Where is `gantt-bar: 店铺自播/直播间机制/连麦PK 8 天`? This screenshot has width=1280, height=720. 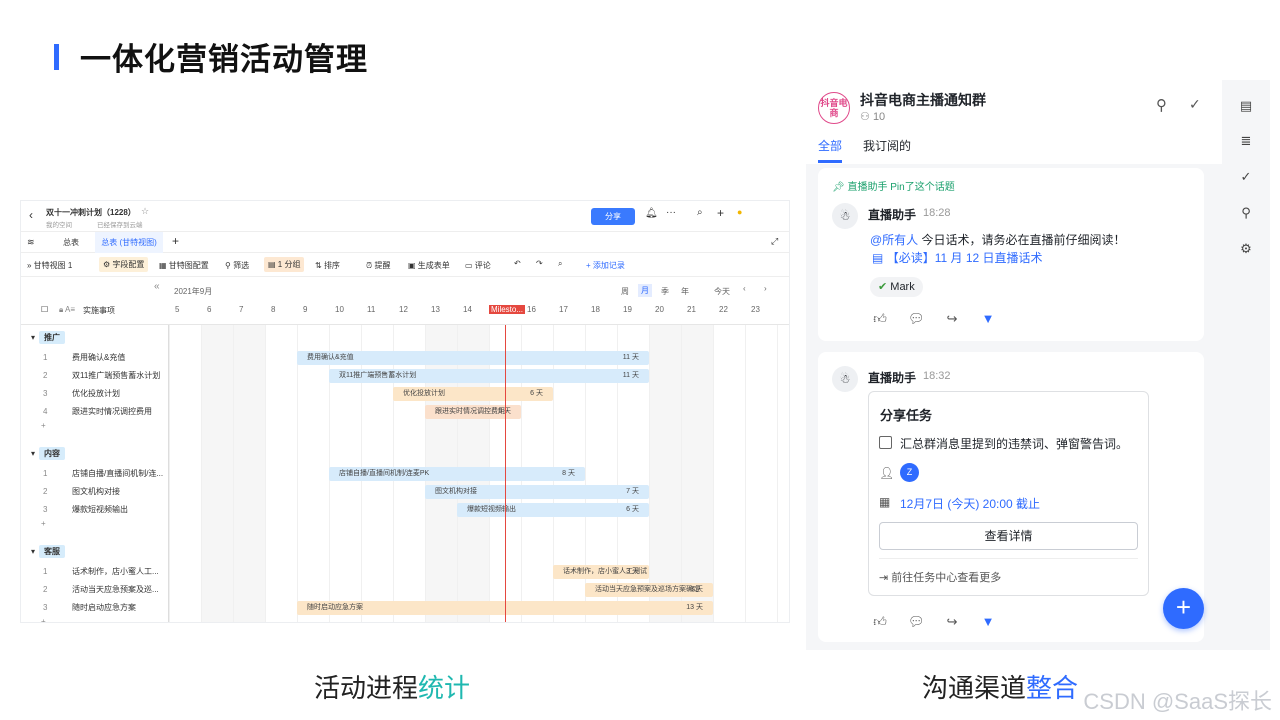 gantt-bar: 店铺自播/直播间机制/连麦PK 8 天 is located at coordinates (457, 474).